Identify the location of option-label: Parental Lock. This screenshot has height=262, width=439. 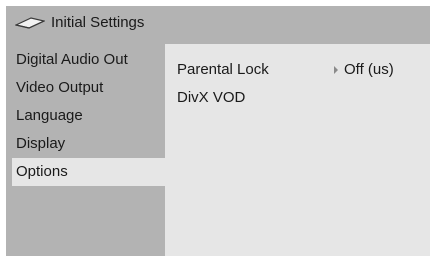
(223, 69).